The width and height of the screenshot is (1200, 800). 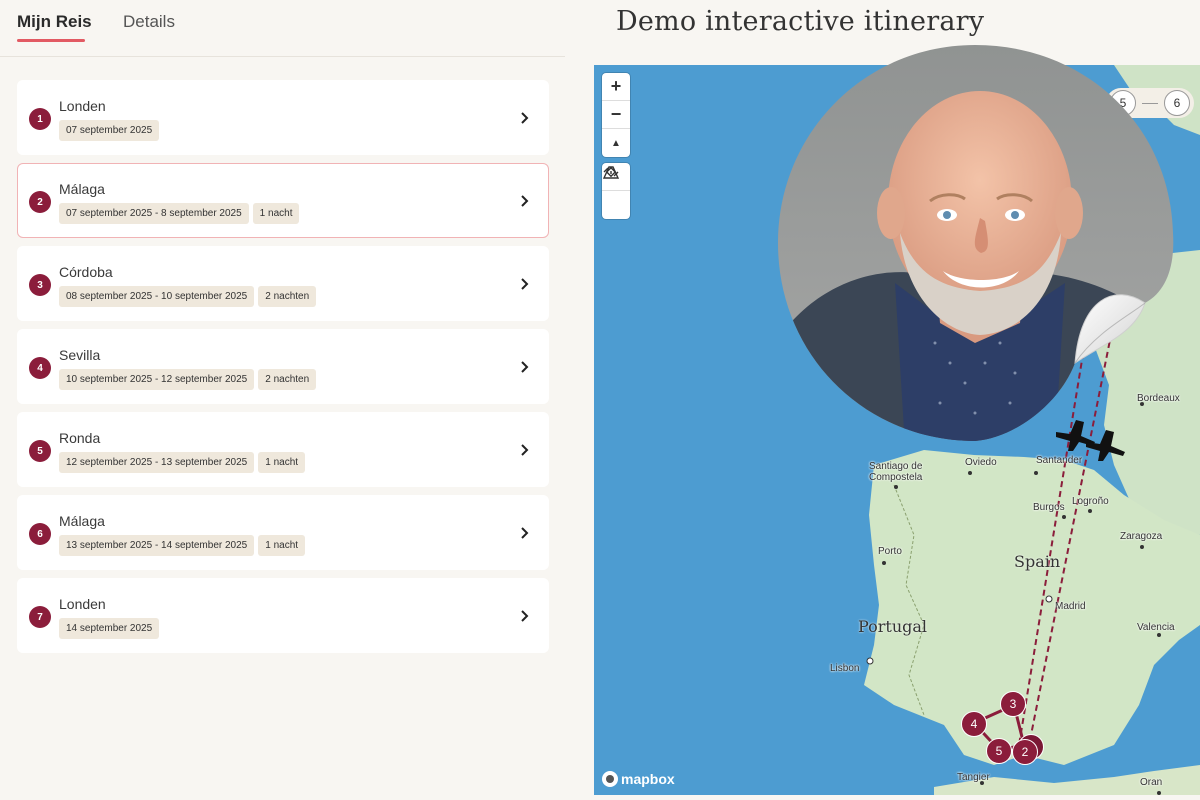 What do you see at coordinates (893, 626) in the screenshot?
I see `country-label-portugal: Portugal` at bounding box center [893, 626].